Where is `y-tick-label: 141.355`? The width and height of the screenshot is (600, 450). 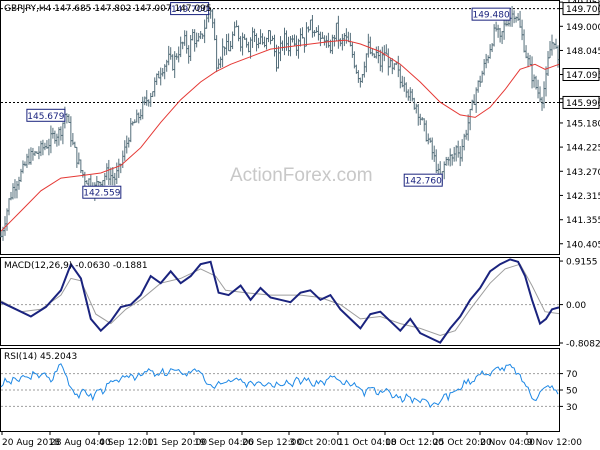 y-tick-label: 141.355 is located at coordinates (583, 221).